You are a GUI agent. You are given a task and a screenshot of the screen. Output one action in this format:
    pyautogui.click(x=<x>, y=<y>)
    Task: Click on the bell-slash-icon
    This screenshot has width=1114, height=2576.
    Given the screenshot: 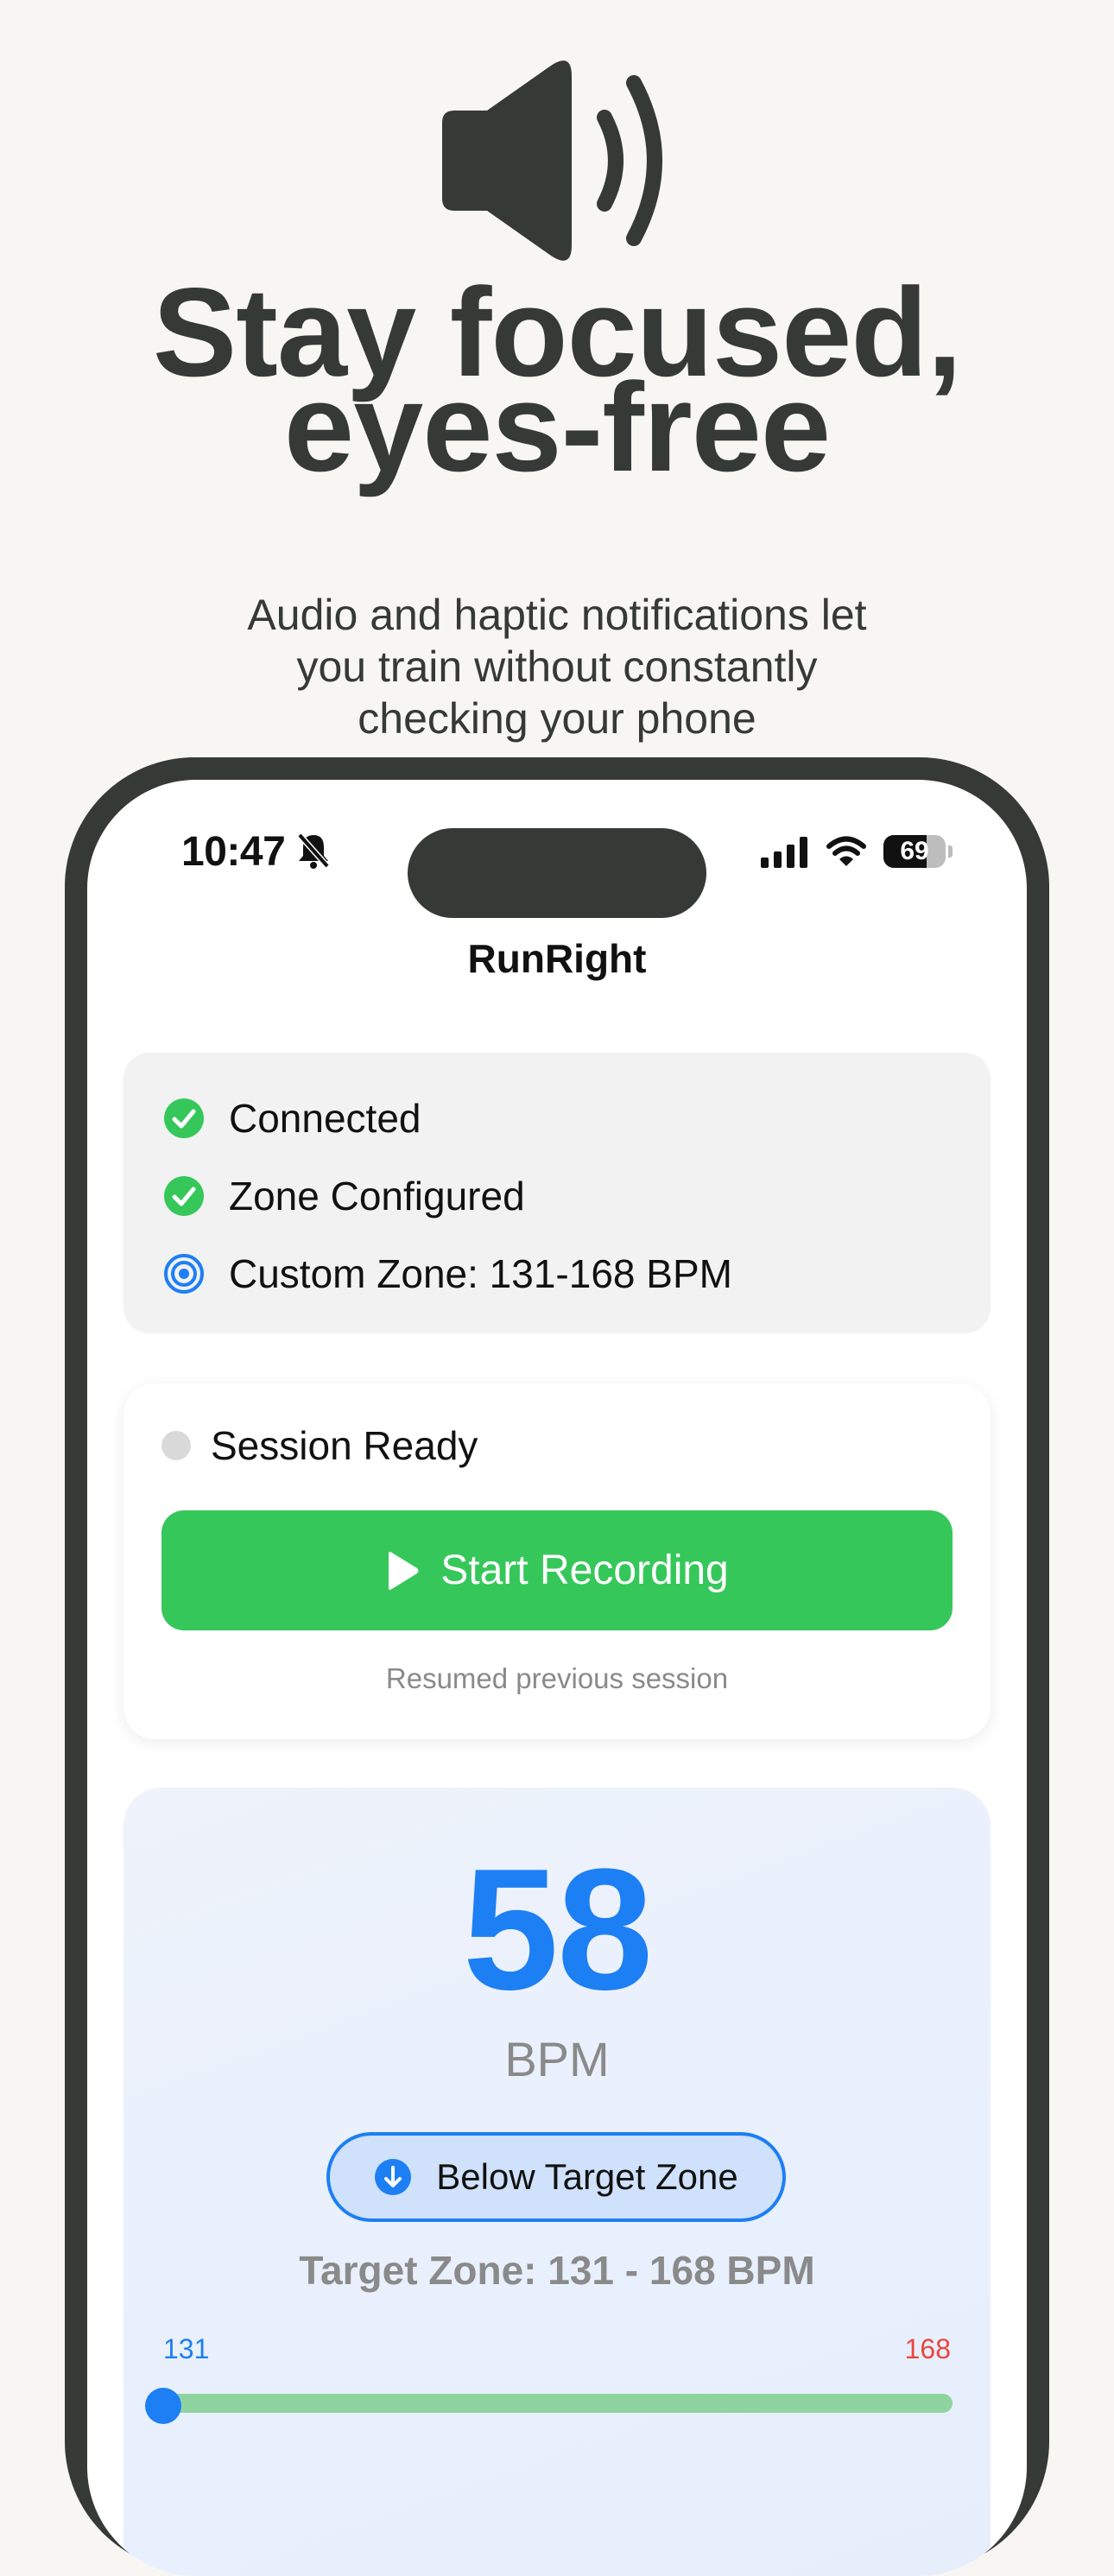 What is the action you would take?
    pyautogui.click(x=313, y=850)
    